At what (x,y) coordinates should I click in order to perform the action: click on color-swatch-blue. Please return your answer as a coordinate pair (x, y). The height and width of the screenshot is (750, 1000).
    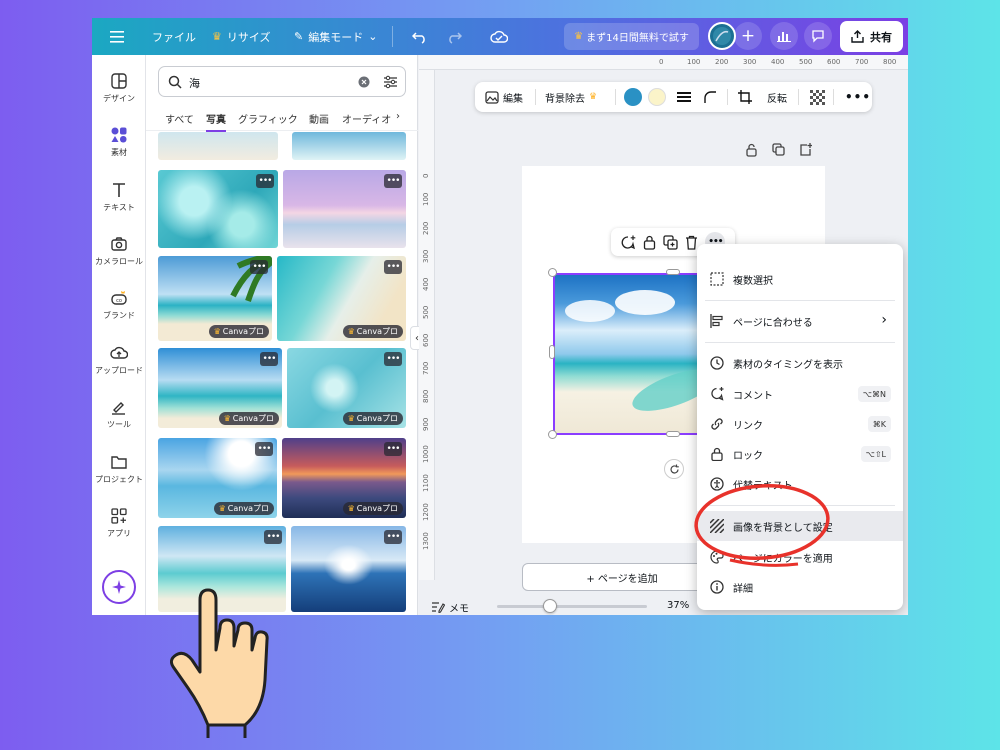
    Looking at the image, I should click on (633, 97).